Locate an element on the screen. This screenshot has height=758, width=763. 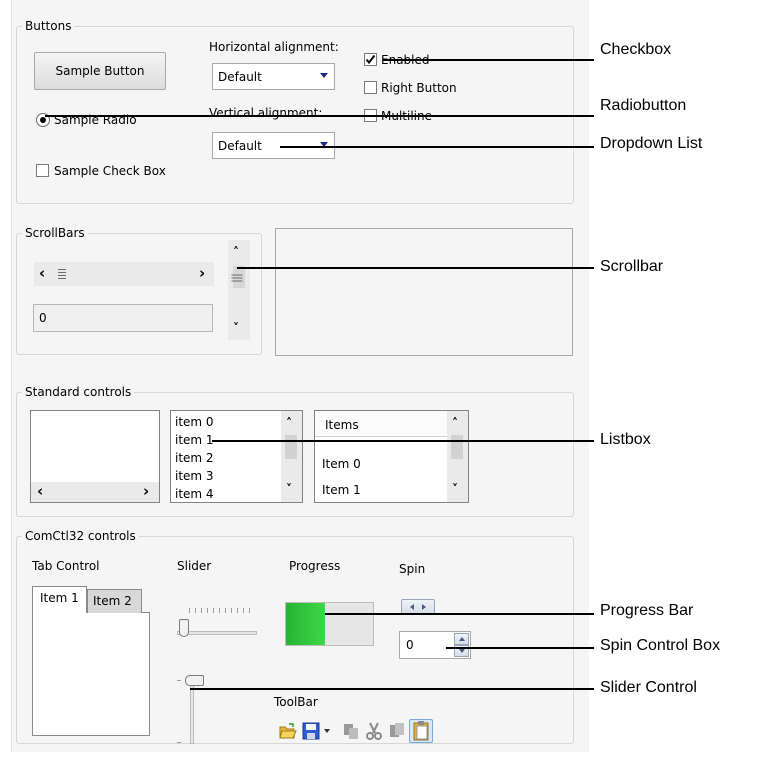
sample-check-box-label: Sample Check Box is located at coordinates (110, 171).